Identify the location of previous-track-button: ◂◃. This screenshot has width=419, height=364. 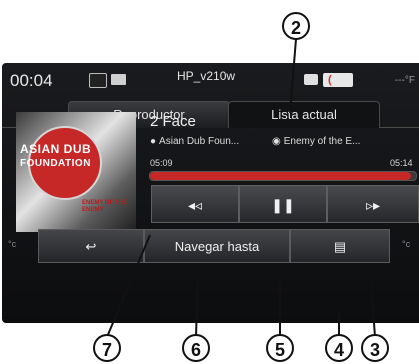
(195, 204).